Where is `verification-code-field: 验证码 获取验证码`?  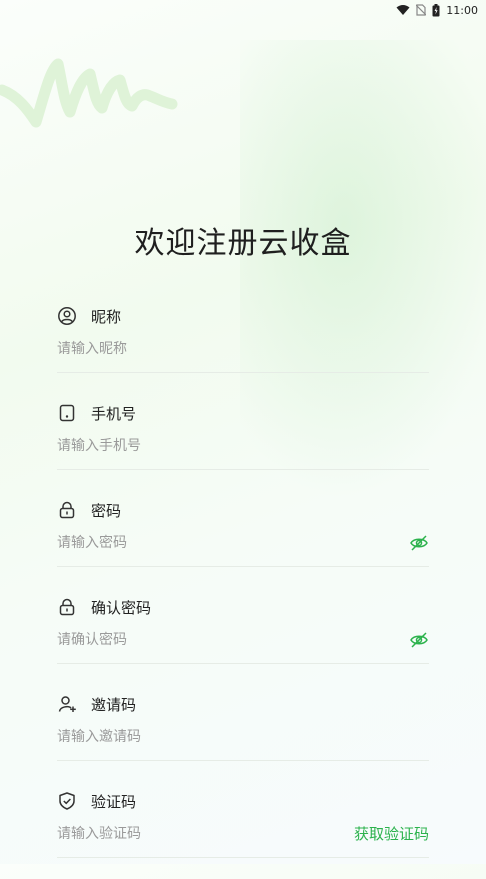 verification-code-field: 验证码 获取验证码 is located at coordinates (243, 834).